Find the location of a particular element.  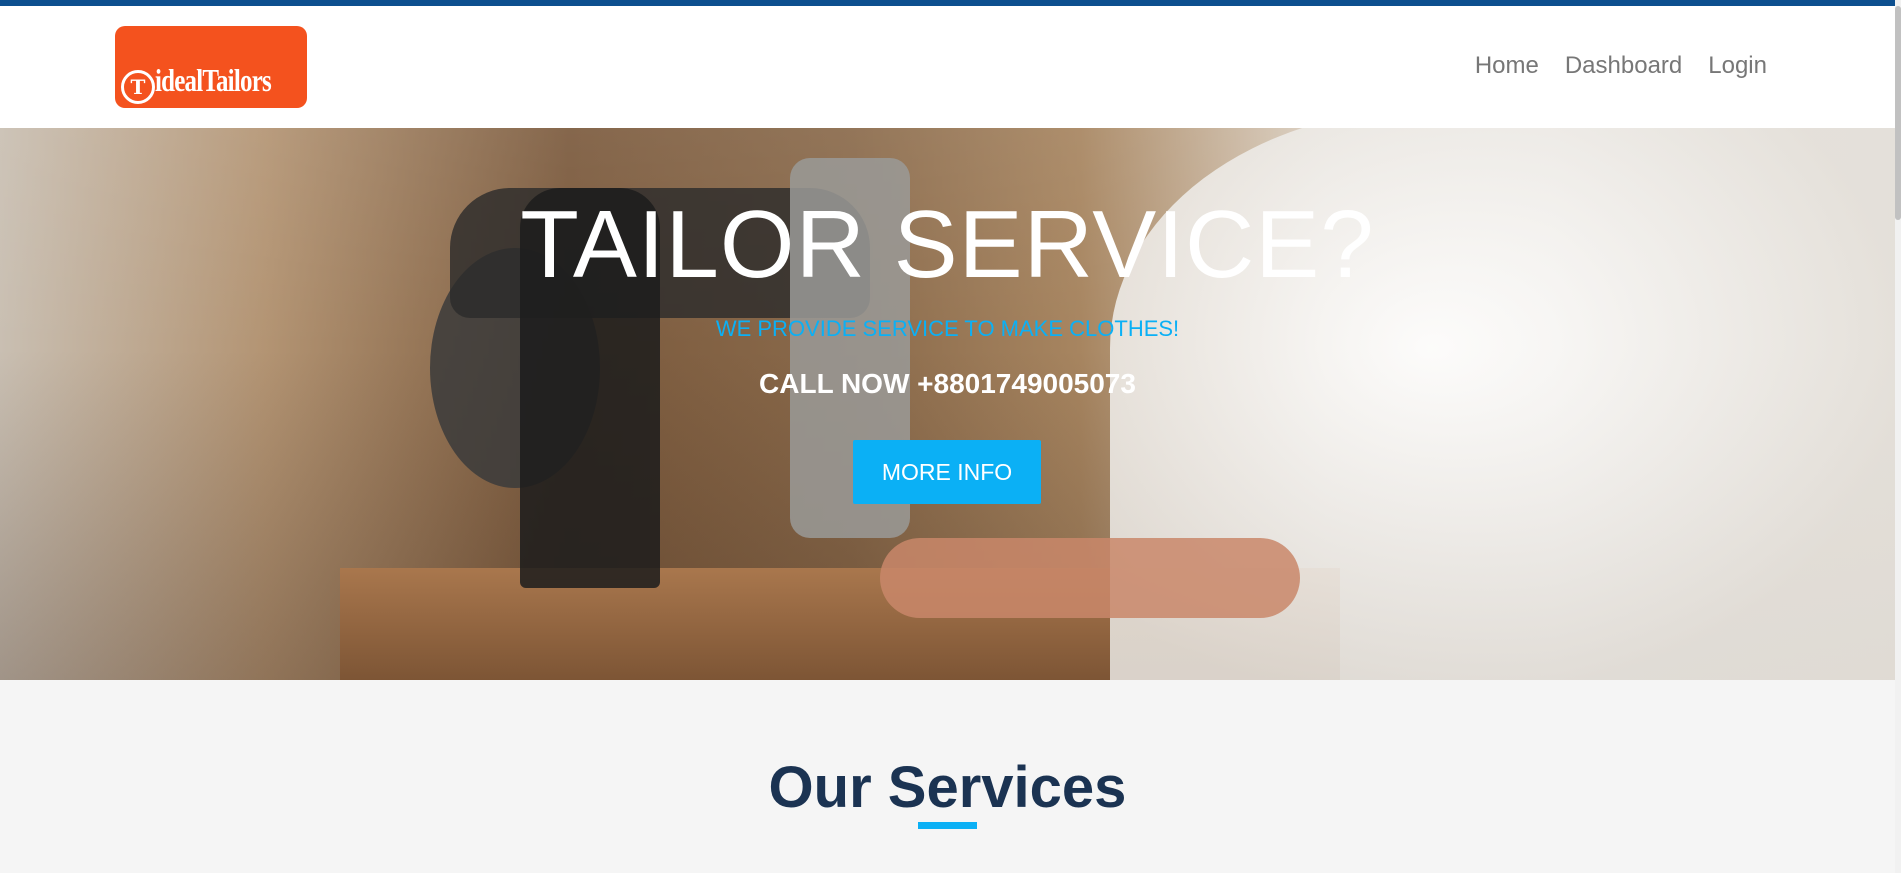

nav-dashboard-link: Dashboard is located at coordinates (1623, 66).